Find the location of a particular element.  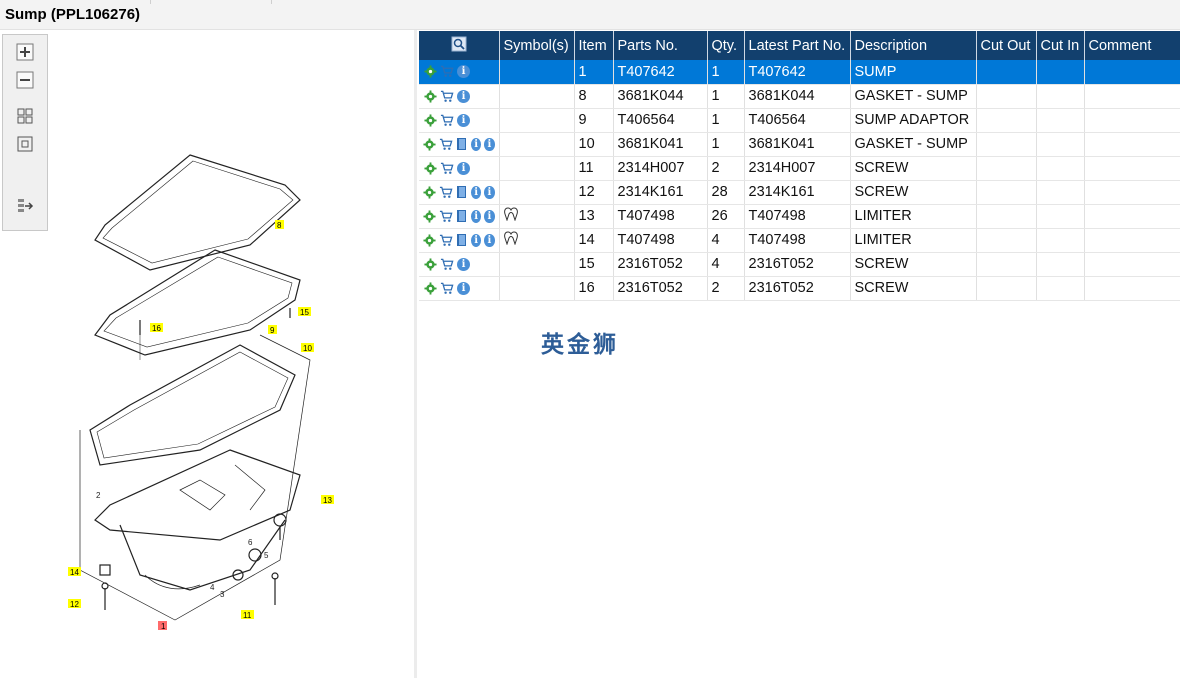

latest-part-no-cell: 2314K161 is located at coordinates (797, 192).